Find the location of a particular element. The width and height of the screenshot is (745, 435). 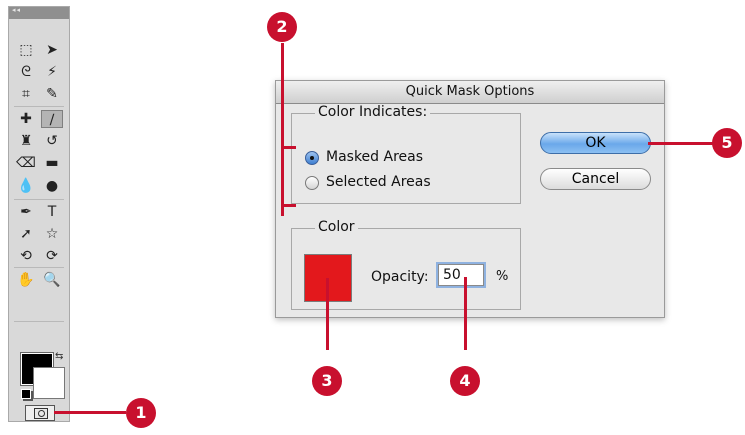

color-indicates-legend: Color Indicates: is located at coordinates (373, 112).